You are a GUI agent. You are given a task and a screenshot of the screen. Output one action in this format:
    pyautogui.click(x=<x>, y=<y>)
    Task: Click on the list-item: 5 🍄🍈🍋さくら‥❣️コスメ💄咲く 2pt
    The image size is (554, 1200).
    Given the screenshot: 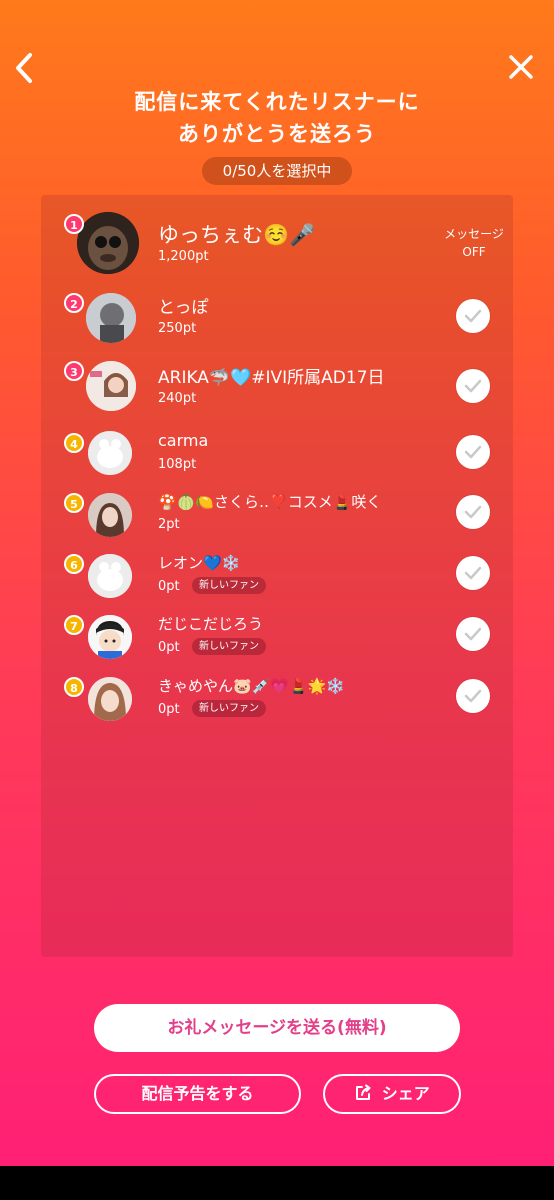 What is the action you would take?
    pyautogui.click(x=277, y=521)
    